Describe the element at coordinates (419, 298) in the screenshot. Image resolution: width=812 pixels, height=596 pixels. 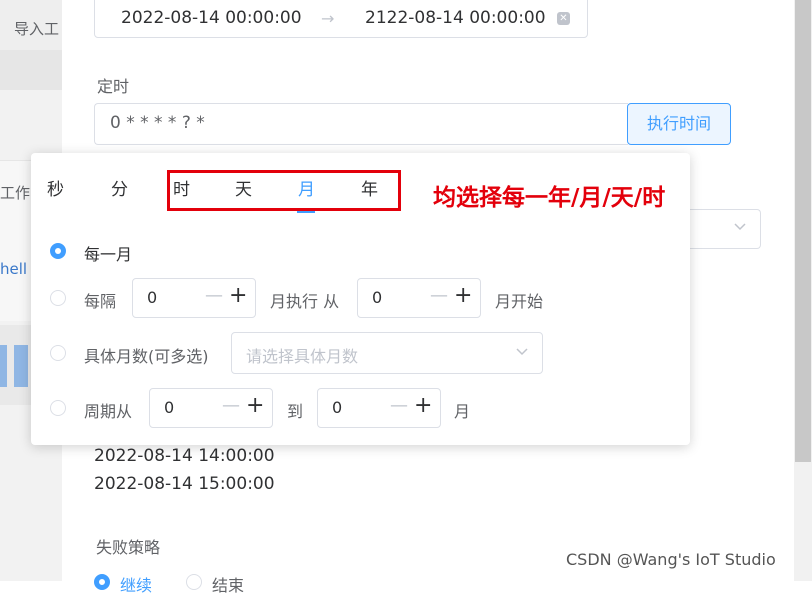
I see `interval-start-stepper: 0 — +` at that location.